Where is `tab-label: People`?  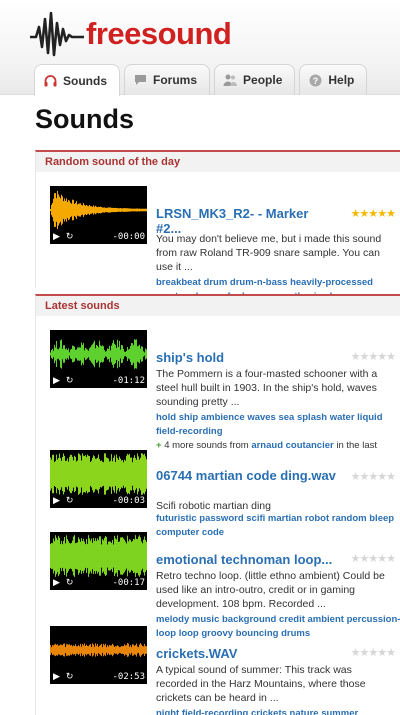
tab-label: People is located at coordinates (263, 80).